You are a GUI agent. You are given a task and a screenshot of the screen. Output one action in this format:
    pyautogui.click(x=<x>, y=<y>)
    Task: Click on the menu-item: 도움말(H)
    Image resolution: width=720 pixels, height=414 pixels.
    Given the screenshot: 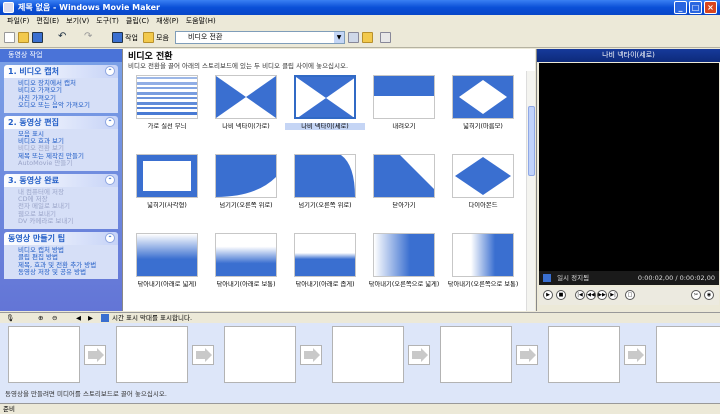 What is the action you would take?
    pyautogui.click(x=201, y=21)
    